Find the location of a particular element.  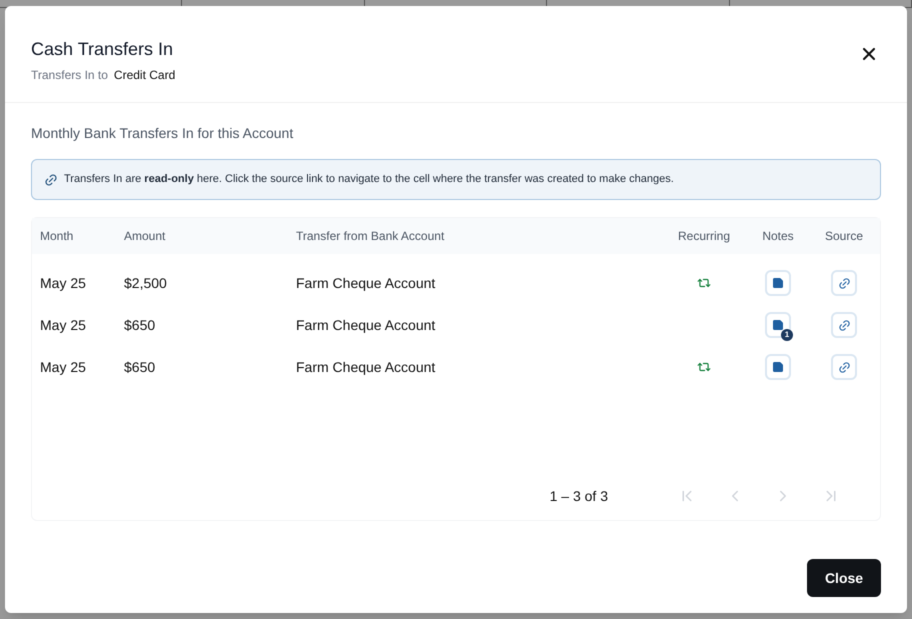

notes-button: 1 is located at coordinates (778, 325).